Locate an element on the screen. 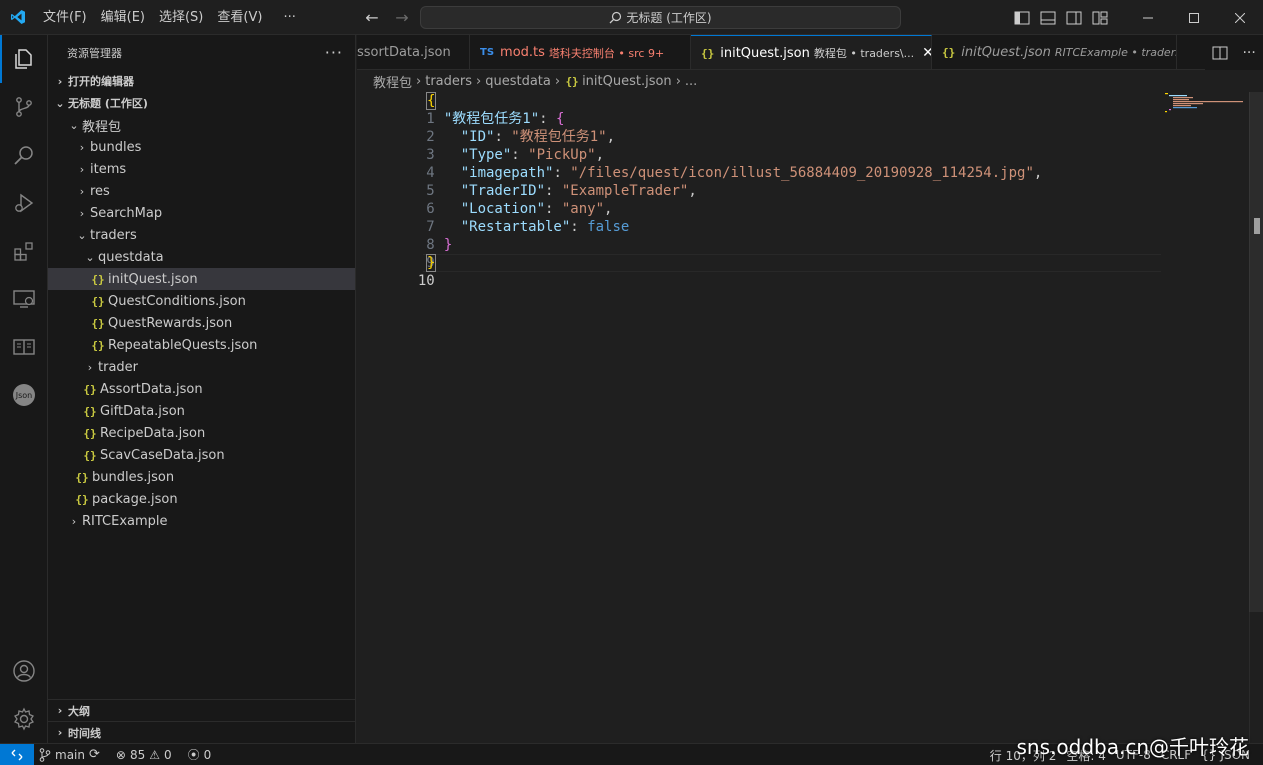 The width and height of the screenshot is (1263, 765). source-control-icon is located at coordinates (24, 107).